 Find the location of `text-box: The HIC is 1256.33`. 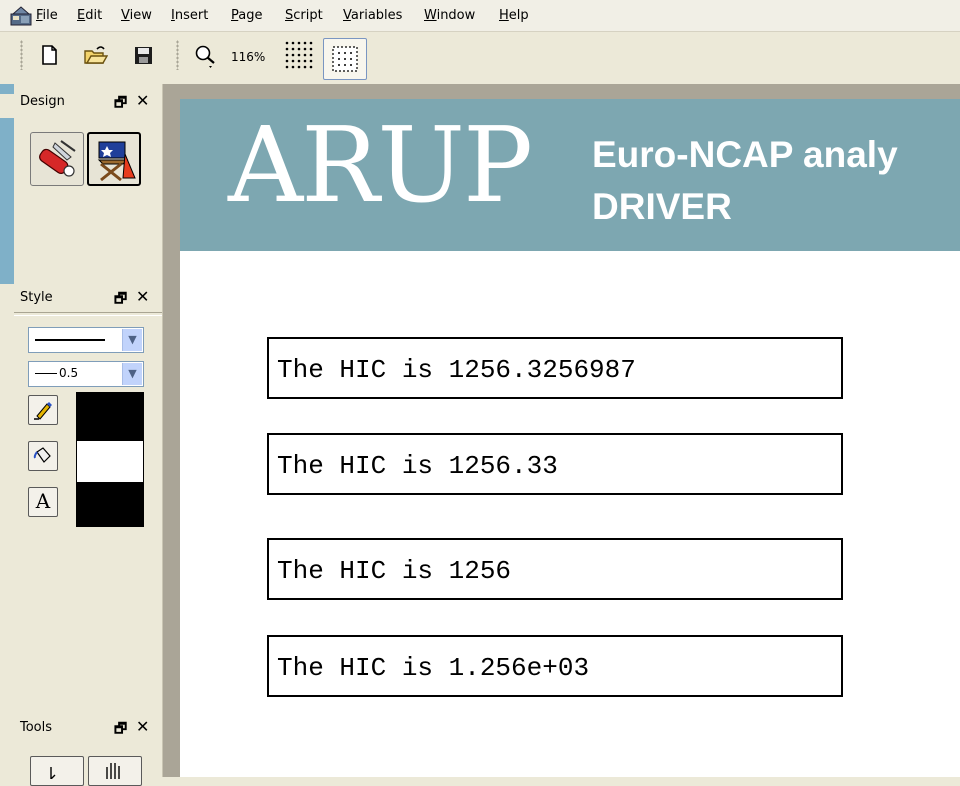

text-box: The HIC is 1256.33 is located at coordinates (555, 464).